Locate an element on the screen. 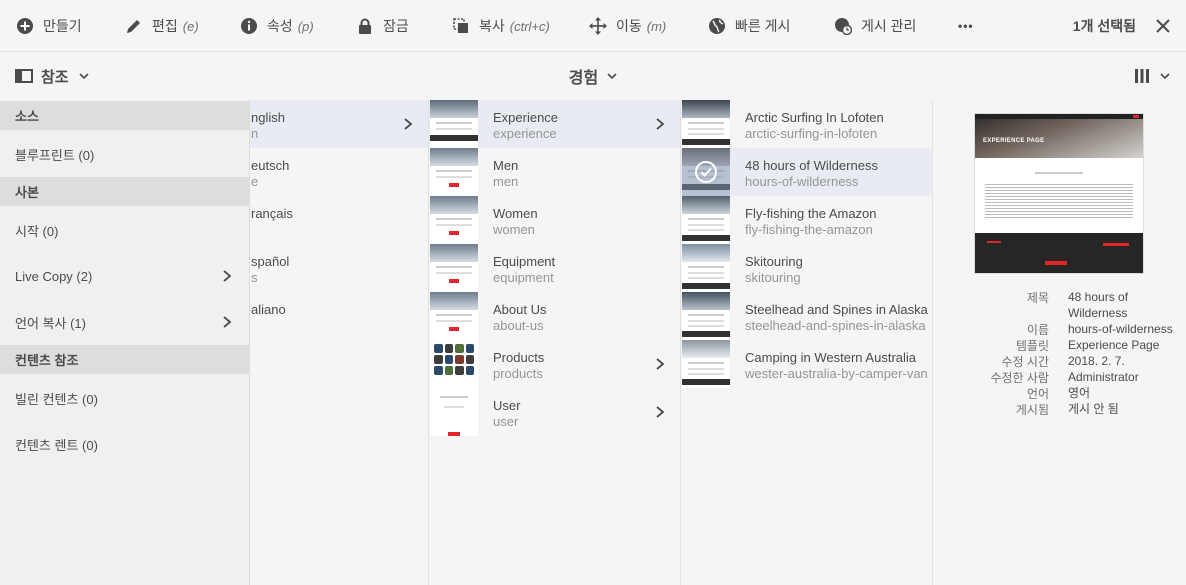 This screenshot has width=1186, height=585. list-item: Men men is located at coordinates (554, 172).